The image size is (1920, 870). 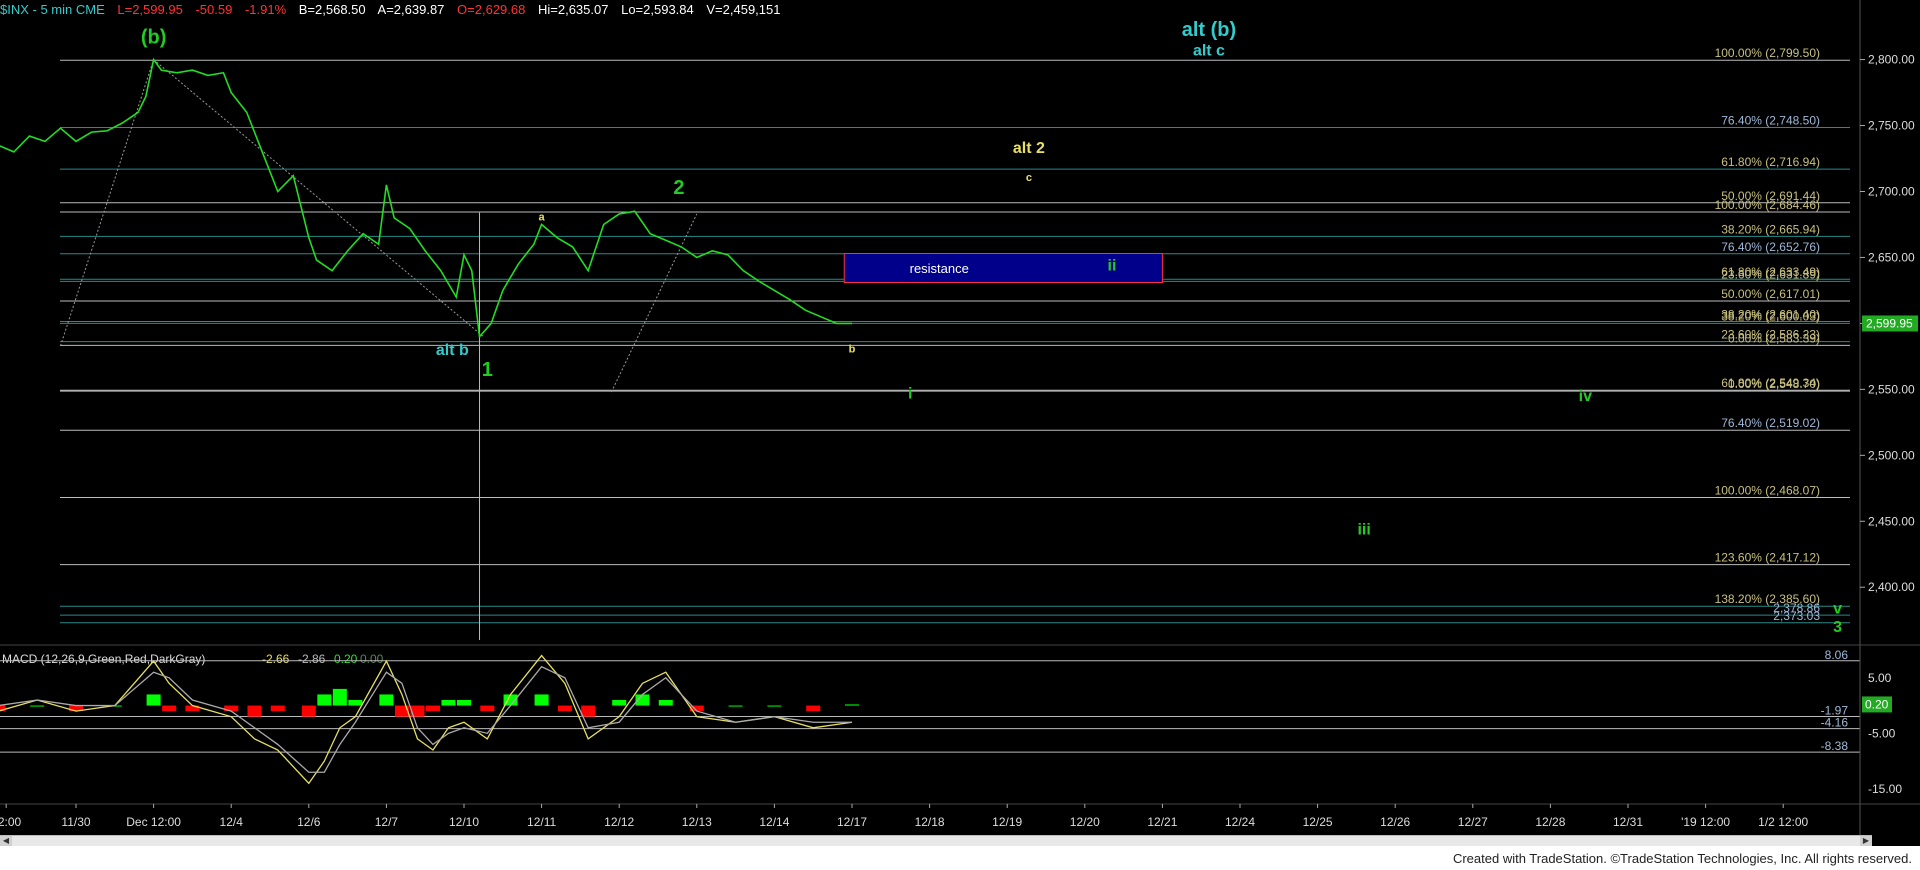 I want to click on fib-label: 100.00% (2,468.07), so click(x=1767, y=490).